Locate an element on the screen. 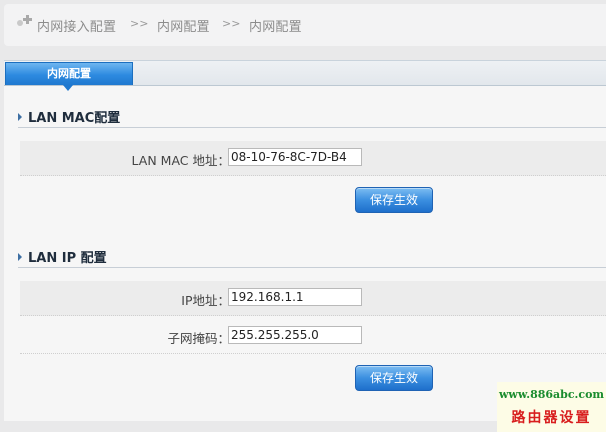 The width and height of the screenshot is (606, 432). subnet-mask-label: 子网掩码： is located at coordinates (198, 338).